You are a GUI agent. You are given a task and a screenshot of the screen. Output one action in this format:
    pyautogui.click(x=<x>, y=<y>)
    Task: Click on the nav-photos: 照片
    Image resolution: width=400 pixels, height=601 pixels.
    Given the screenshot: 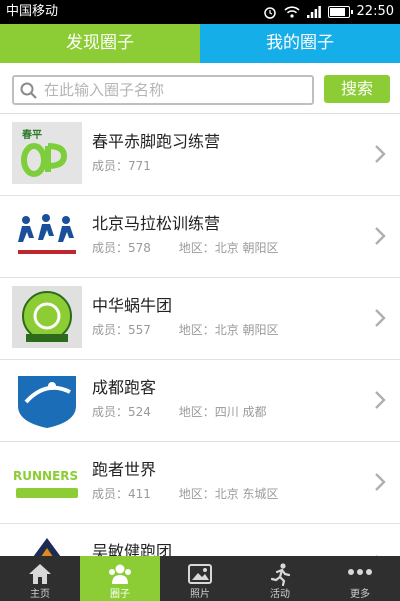 What is the action you would take?
    pyautogui.click(x=200, y=578)
    